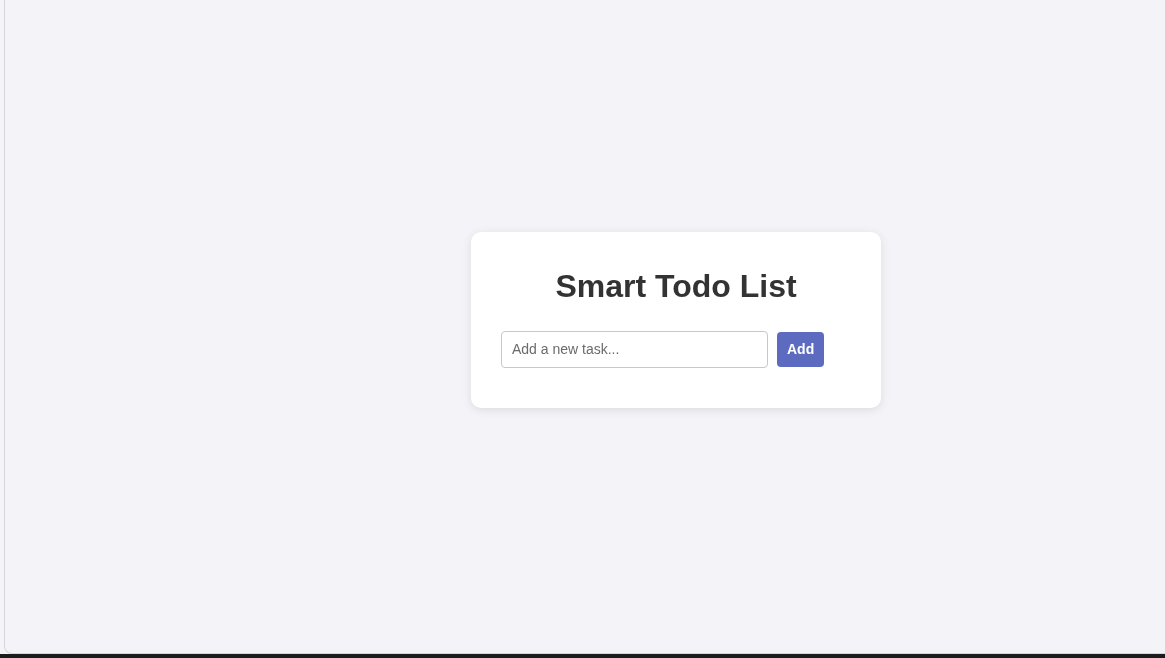 The height and width of the screenshot is (658, 1165). I want to click on add-button: Add, so click(801, 349).